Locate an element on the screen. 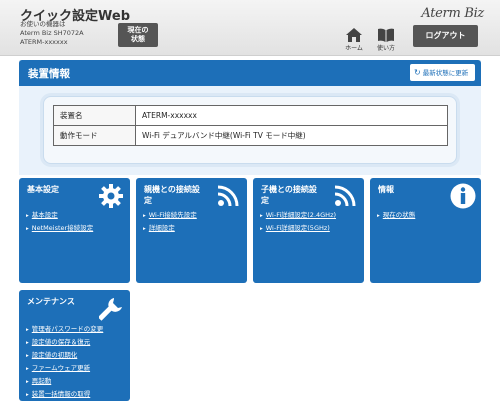 Image resolution: width=500 pixels, height=417 pixels. tile-parent-connection: 親機との接続設 定 ▸ Wi-Fi接続先設定 ▸ 詳細設定 is located at coordinates (191, 230).